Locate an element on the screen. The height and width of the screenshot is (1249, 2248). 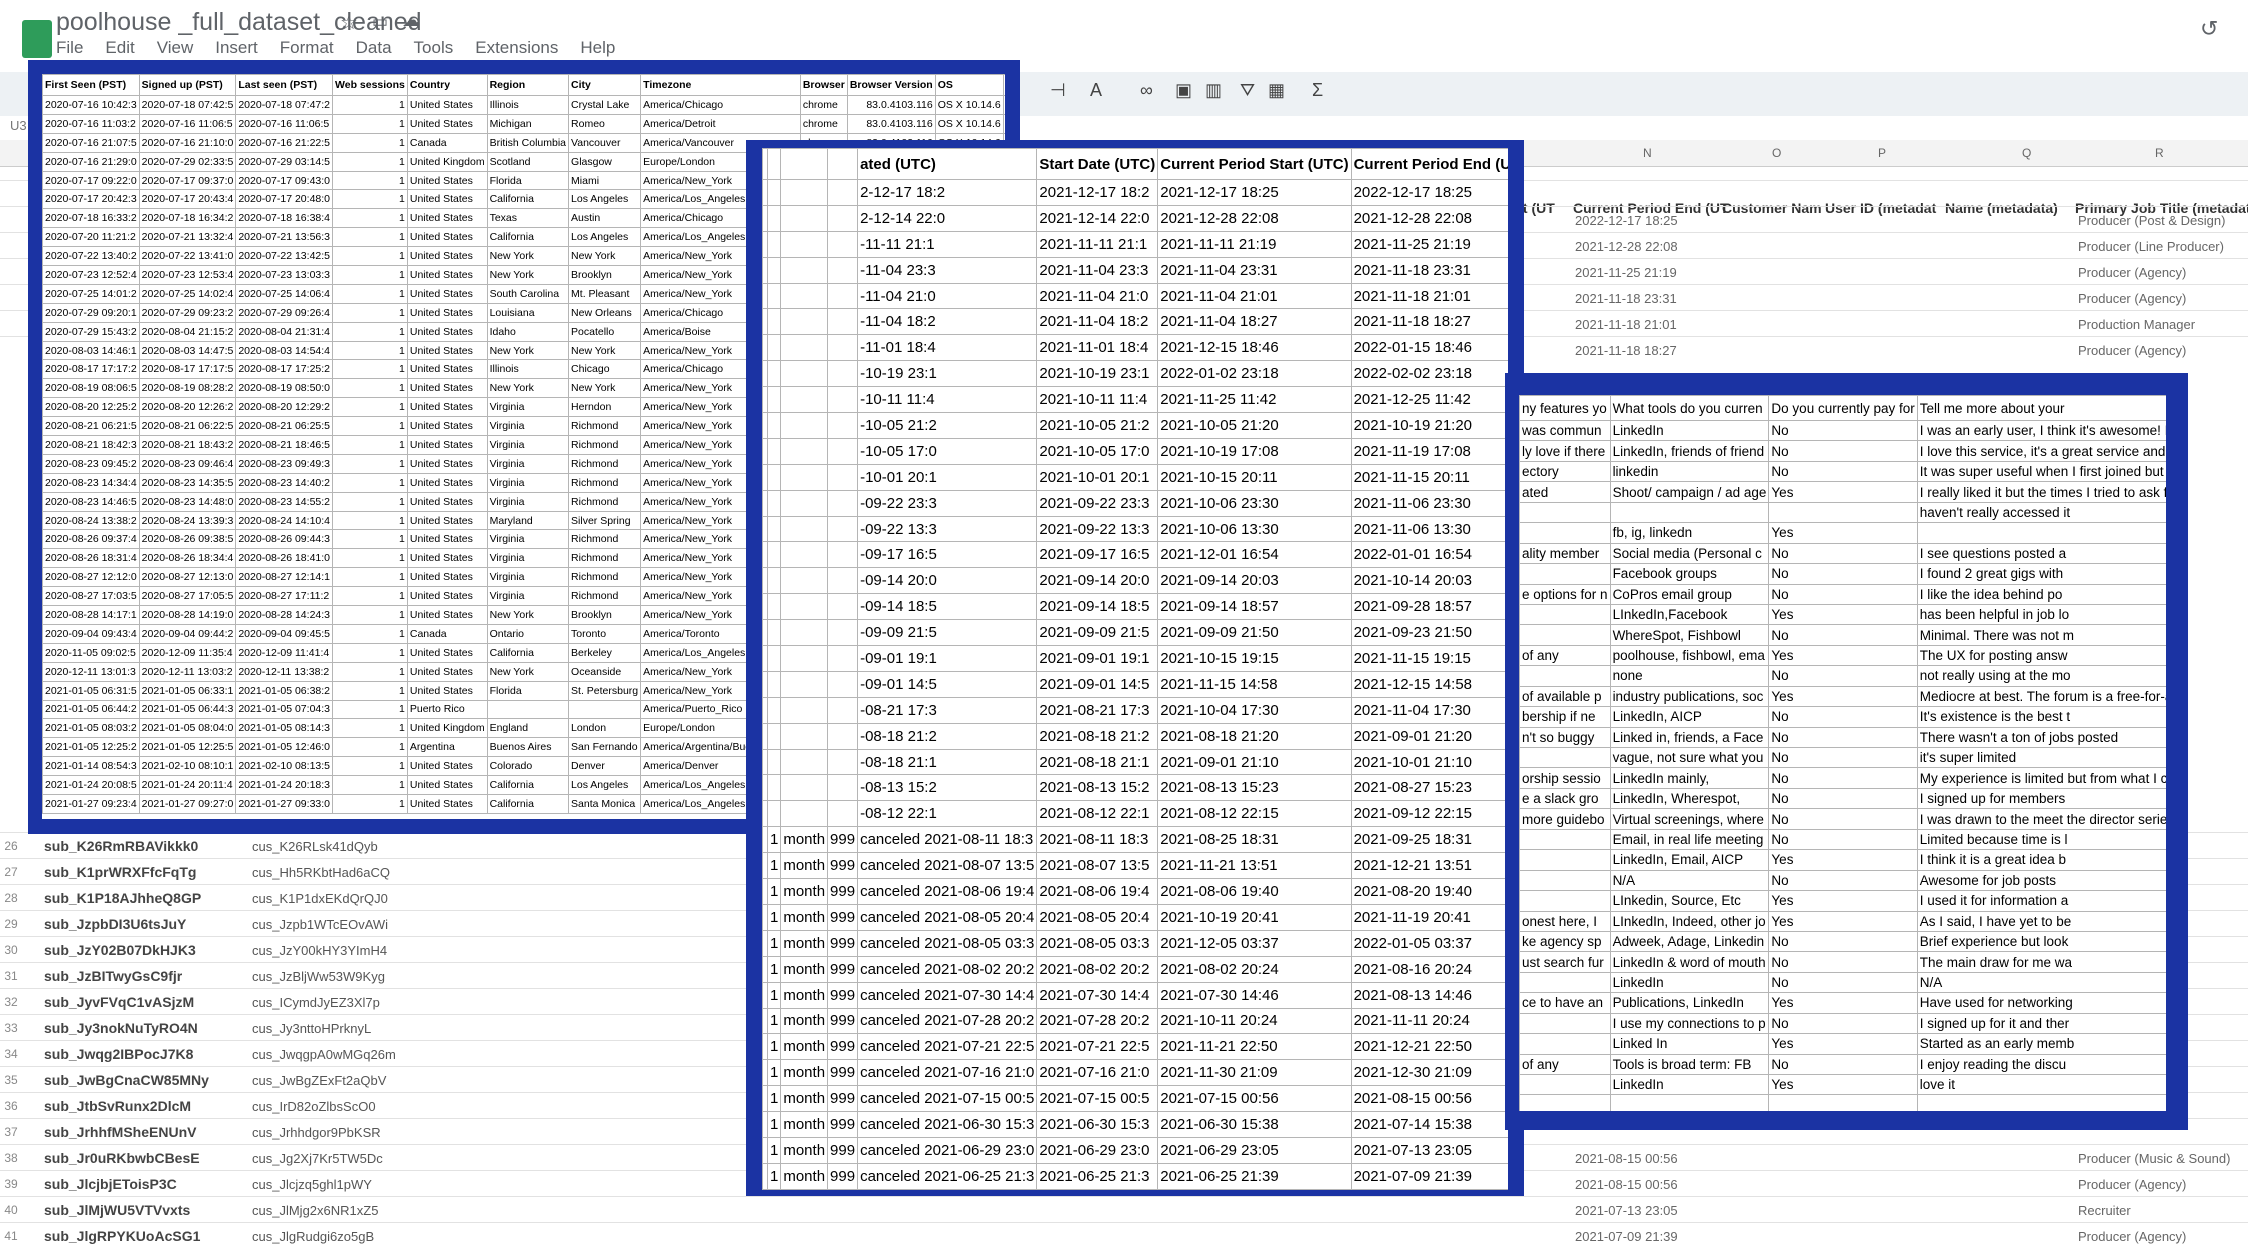
cell-subscription-id: sub_JlgRPYKUoAcSG1 is located at coordinates (122, 1236).